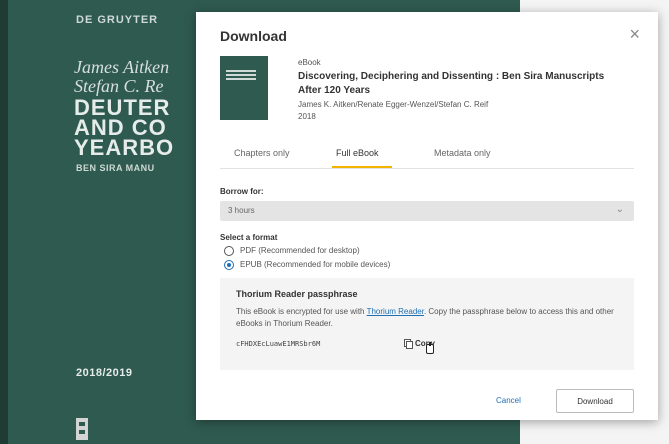 Image resolution: width=669 pixels, height=444 pixels. I want to click on passphrase-title: Thorium Reader passphrase, so click(297, 294).